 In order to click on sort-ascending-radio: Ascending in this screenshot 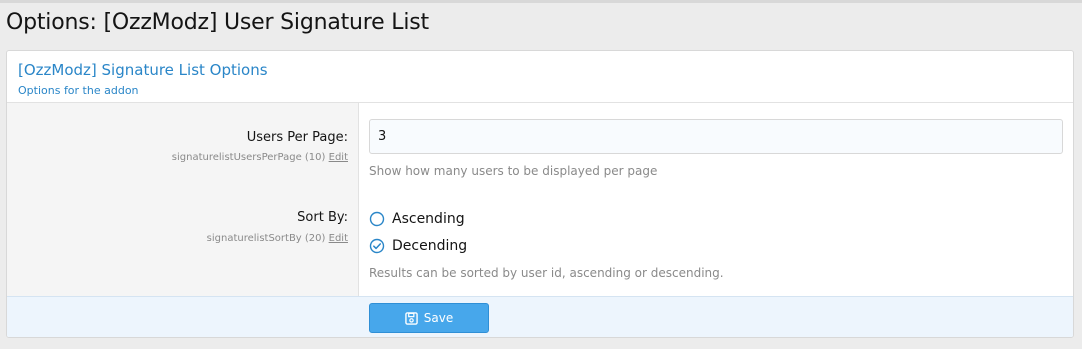, I will do `click(417, 219)`.